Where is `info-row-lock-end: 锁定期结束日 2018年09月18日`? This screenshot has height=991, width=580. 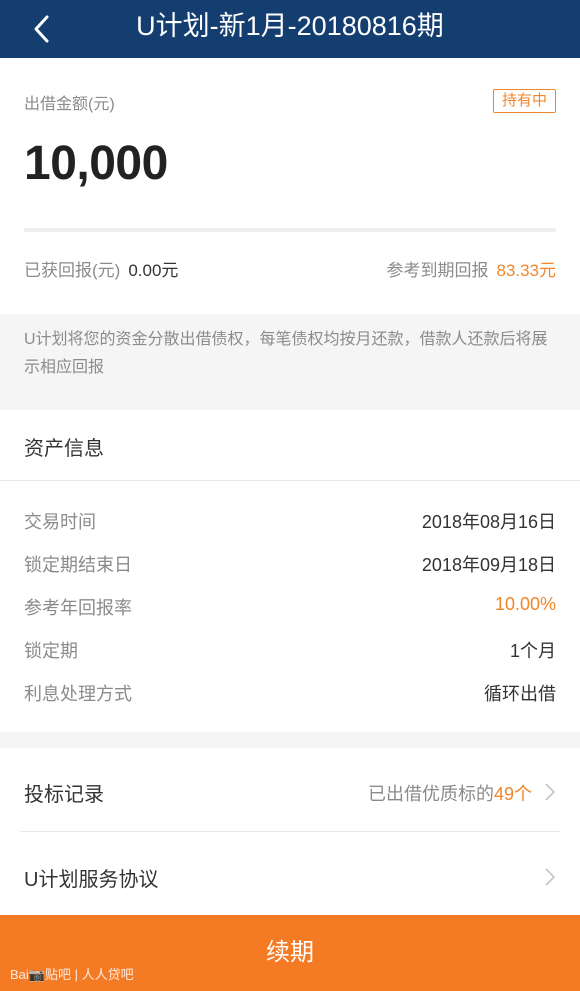
info-row-lock-end: 锁定期结束日 2018年09月18日 is located at coordinates (290, 563).